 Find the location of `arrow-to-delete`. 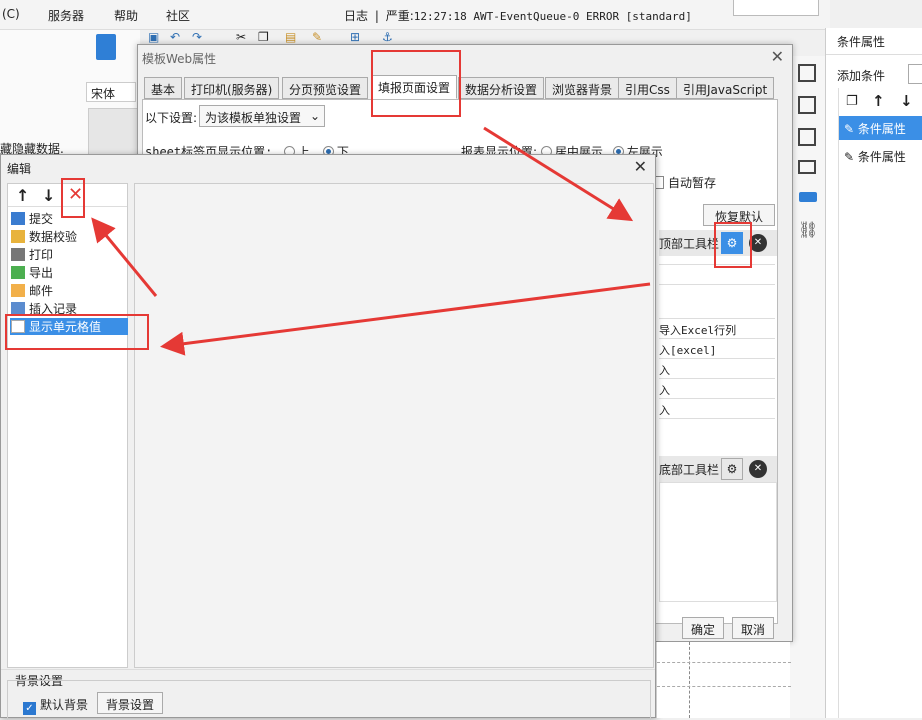

arrow-to-delete is located at coordinates (124, 257).